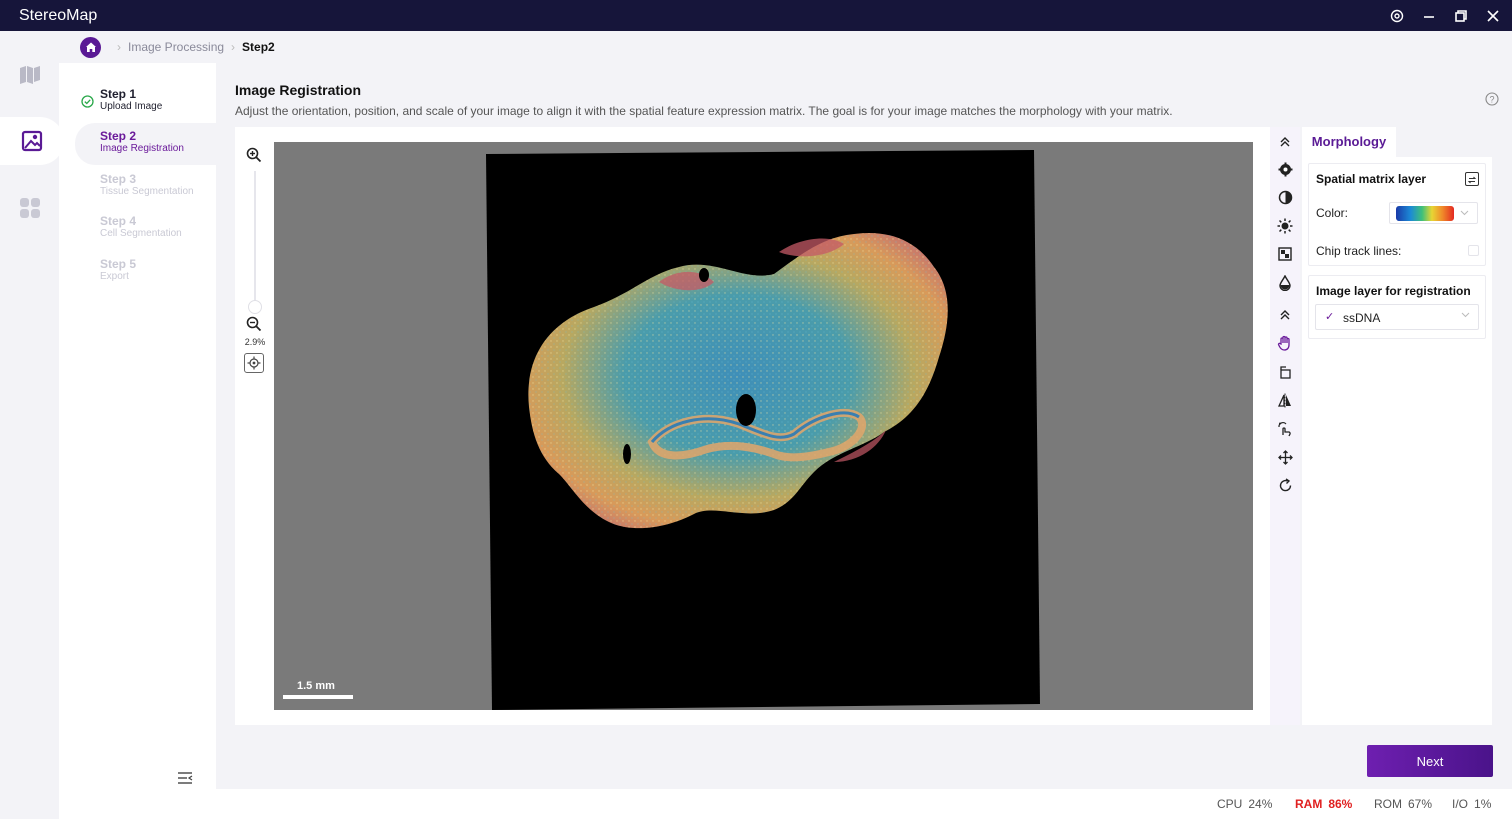  Describe the element at coordinates (1285, 485) in the screenshot. I see `reset-rotate-icon` at that location.